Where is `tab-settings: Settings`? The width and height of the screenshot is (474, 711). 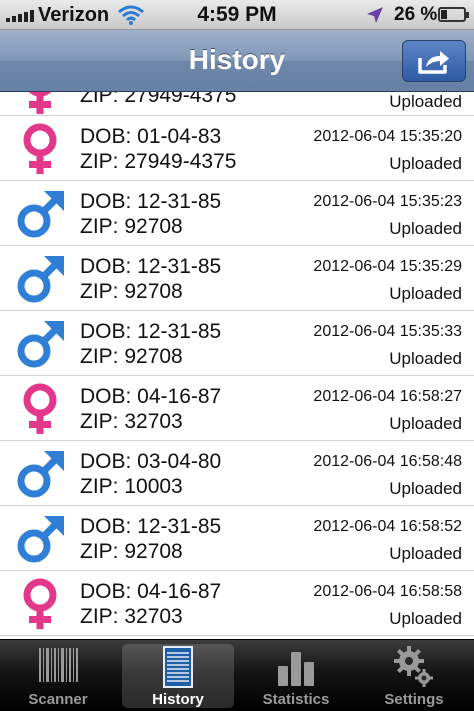
tab-settings: Settings is located at coordinates (414, 676).